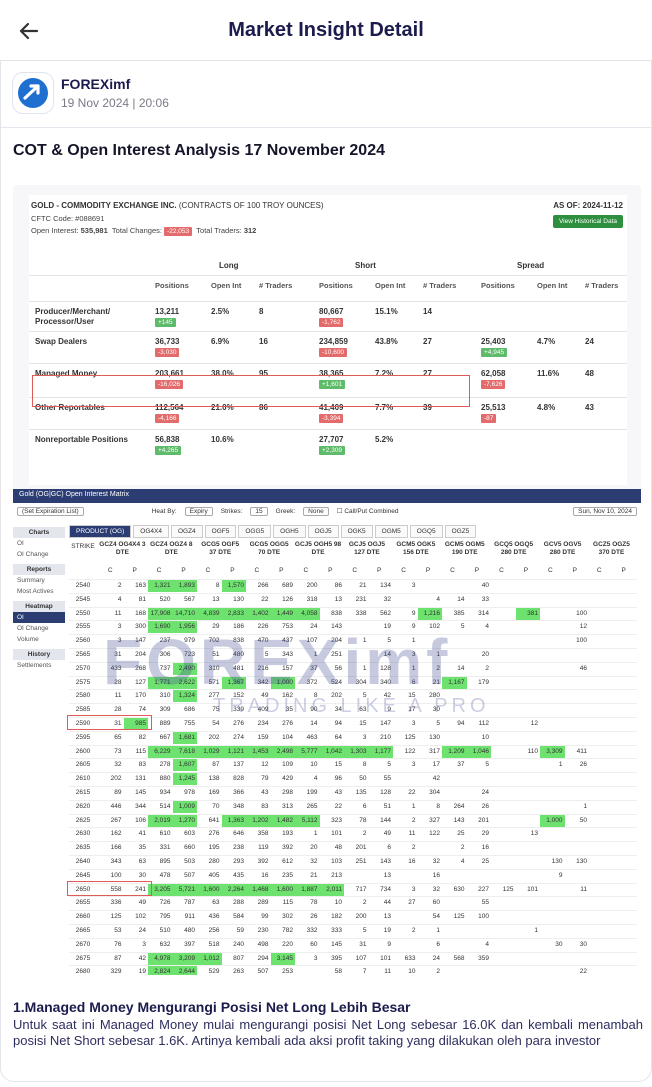 This screenshot has height=1087, width=652. What do you see at coordinates (160, 751) in the screenshot?
I see `table-cell: 6,229` at bounding box center [160, 751].